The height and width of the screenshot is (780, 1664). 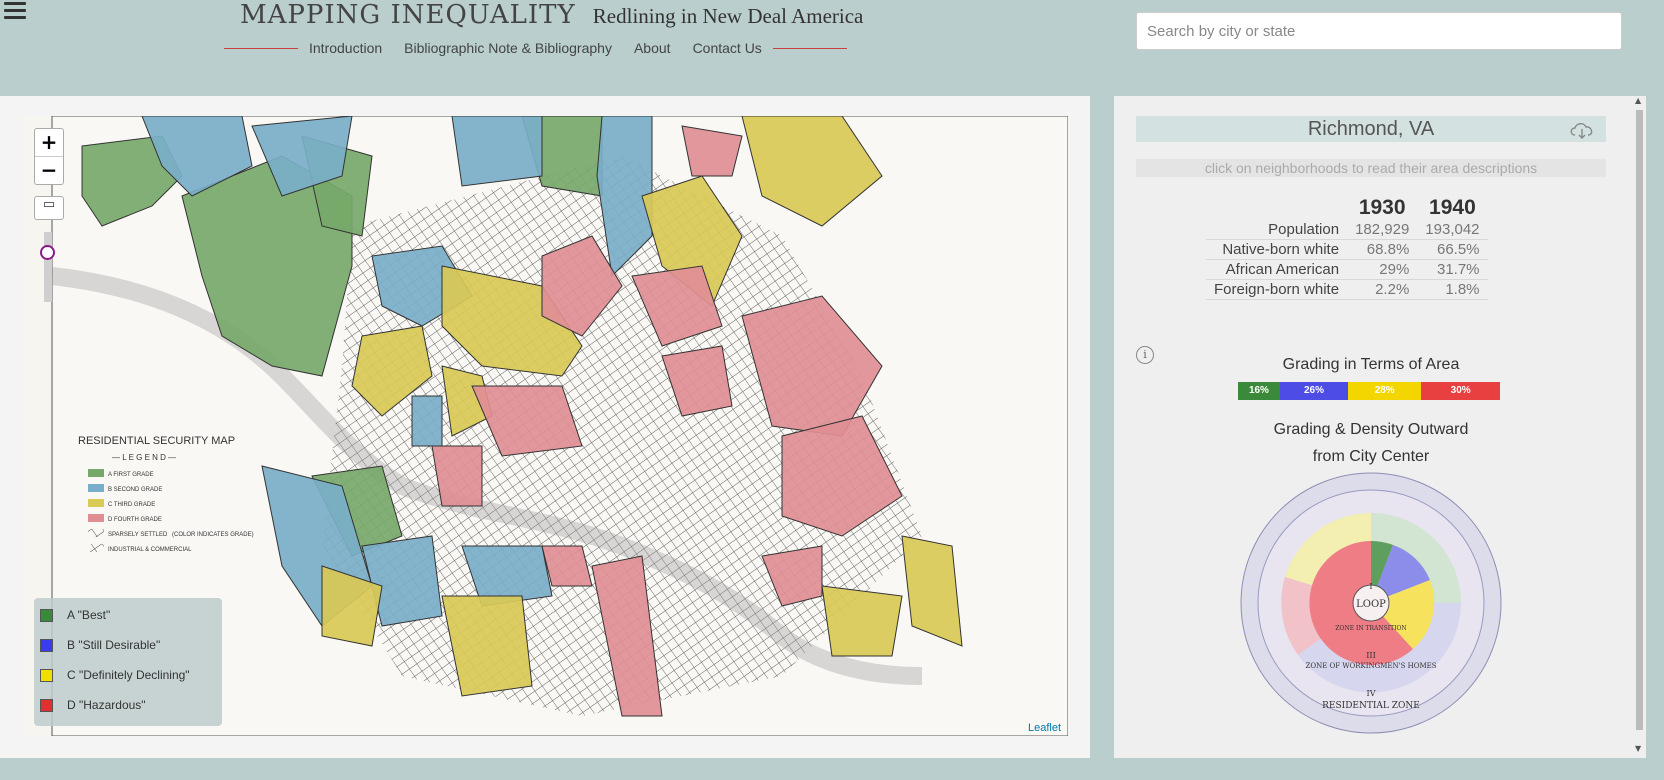 What do you see at coordinates (49, 208) in the screenshot?
I see `usa-map-icon: ▭` at bounding box center [49, 208].